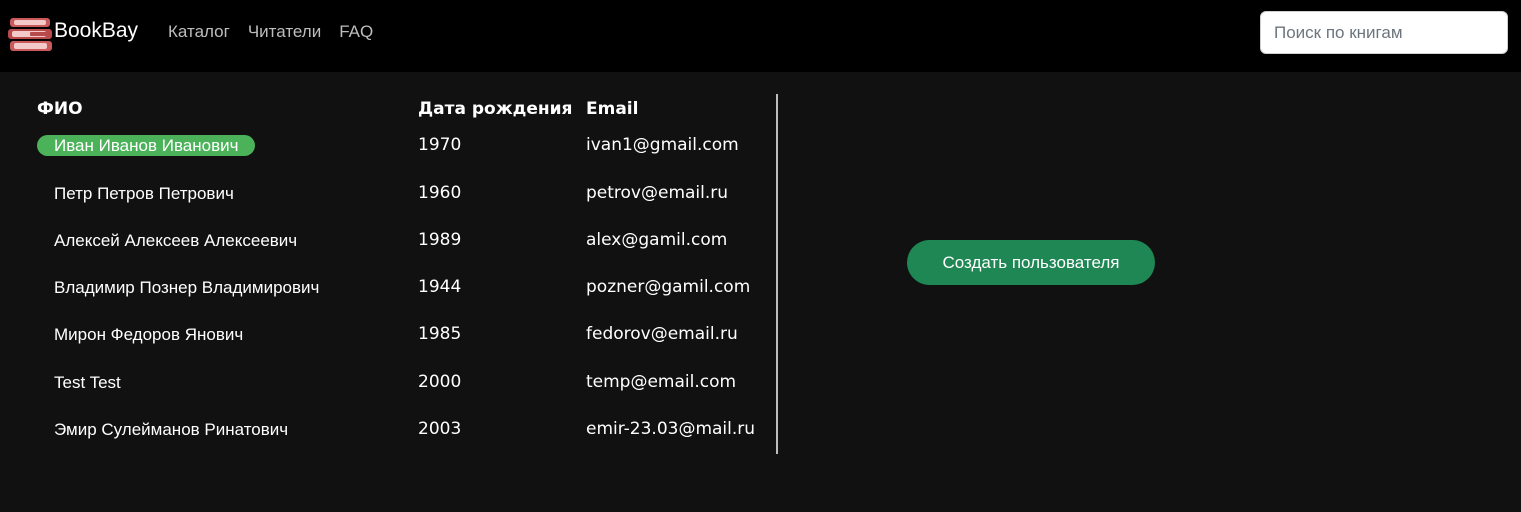 The image size is (1521, 512). What do you see at coordinates (60, 109) in the screenshot?
I see `column-header-name: ФИО` at bounding box center [60, 109].